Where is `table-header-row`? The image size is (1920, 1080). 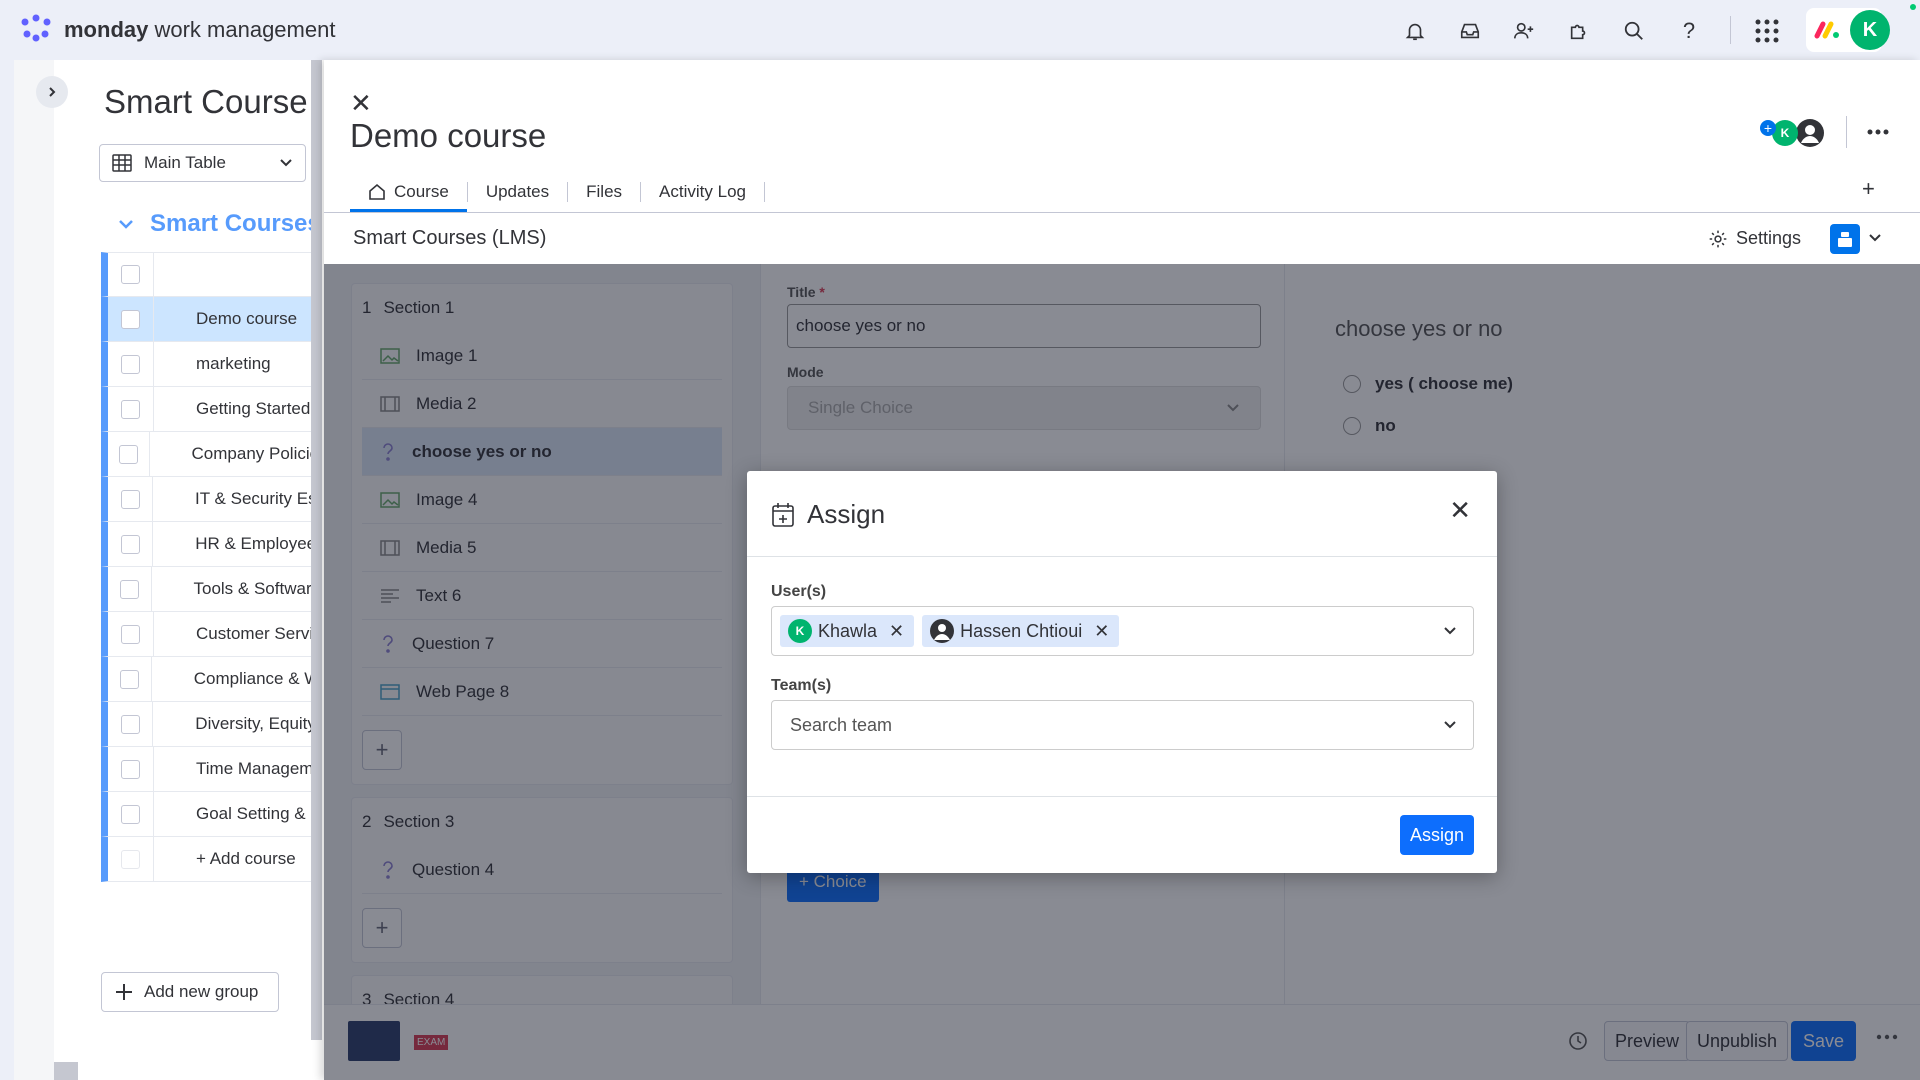 table-header-row is located at coordinates (207, 274).